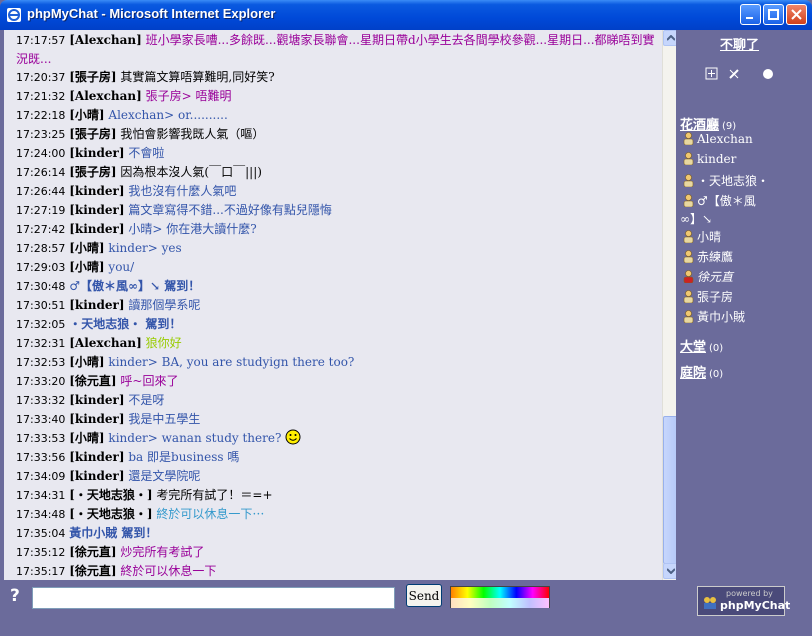  What do you see at coordinates (773, 14) in the screenshot?
I see `maximize-button` at bounding box center [773, 14].